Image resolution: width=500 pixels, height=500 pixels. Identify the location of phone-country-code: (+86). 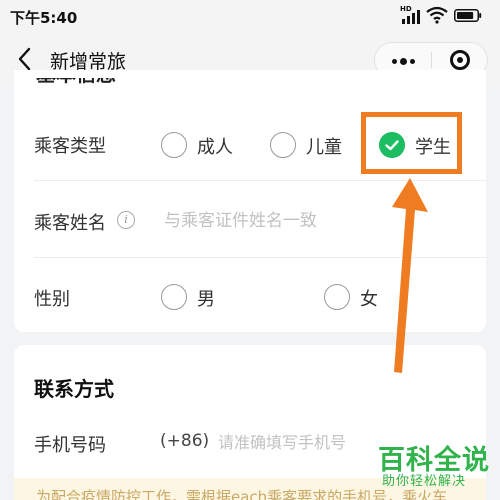
(184, 441).